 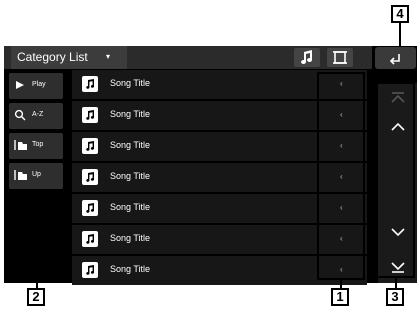 What do you see at coordinates (395, 180) in the screenshot?
I see `callout-3-frame` at bounding box center [395, 180].